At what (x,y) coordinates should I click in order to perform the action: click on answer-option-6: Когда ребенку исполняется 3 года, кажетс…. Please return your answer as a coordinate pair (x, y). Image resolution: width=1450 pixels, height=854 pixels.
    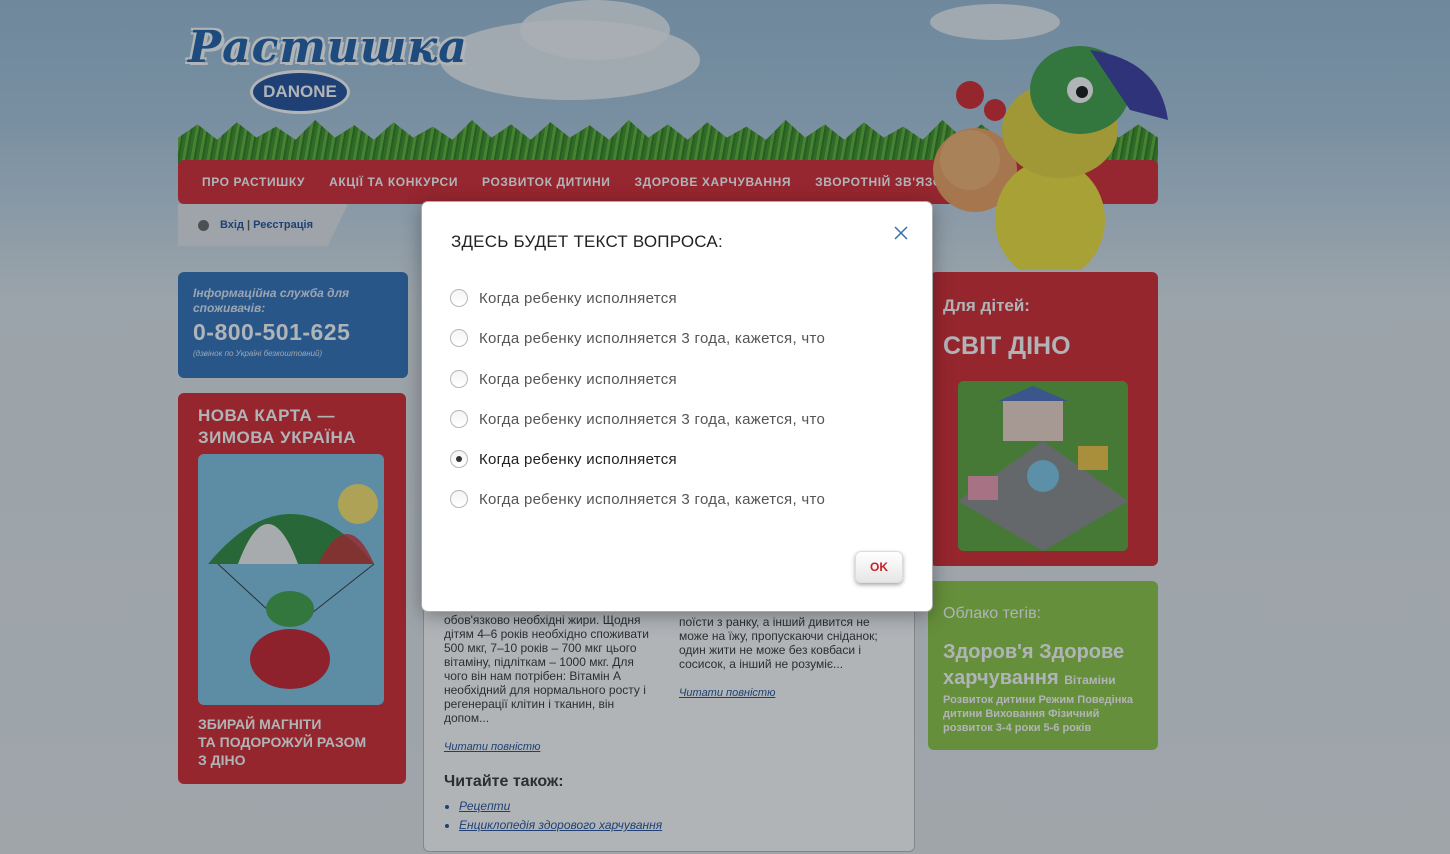
    Looking at the image, I should click on (637, 499).